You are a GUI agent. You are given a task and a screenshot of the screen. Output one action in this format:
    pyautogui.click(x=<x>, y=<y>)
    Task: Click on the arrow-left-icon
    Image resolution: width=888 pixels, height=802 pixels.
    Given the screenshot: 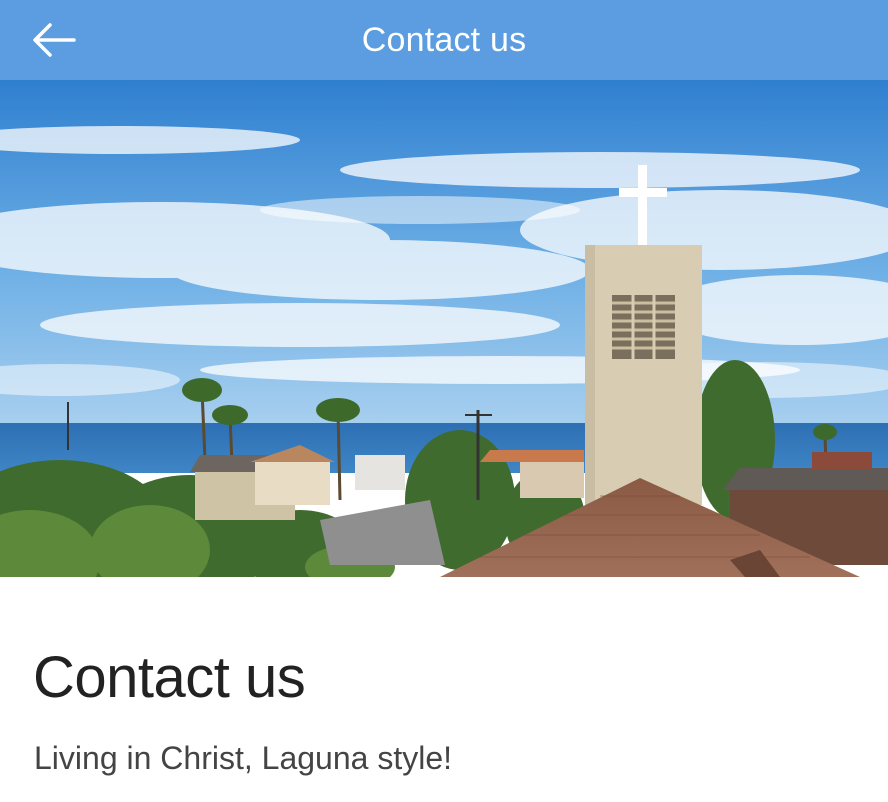 What is the action you would take?
    pyautogui.click(x=54, y=40)
    